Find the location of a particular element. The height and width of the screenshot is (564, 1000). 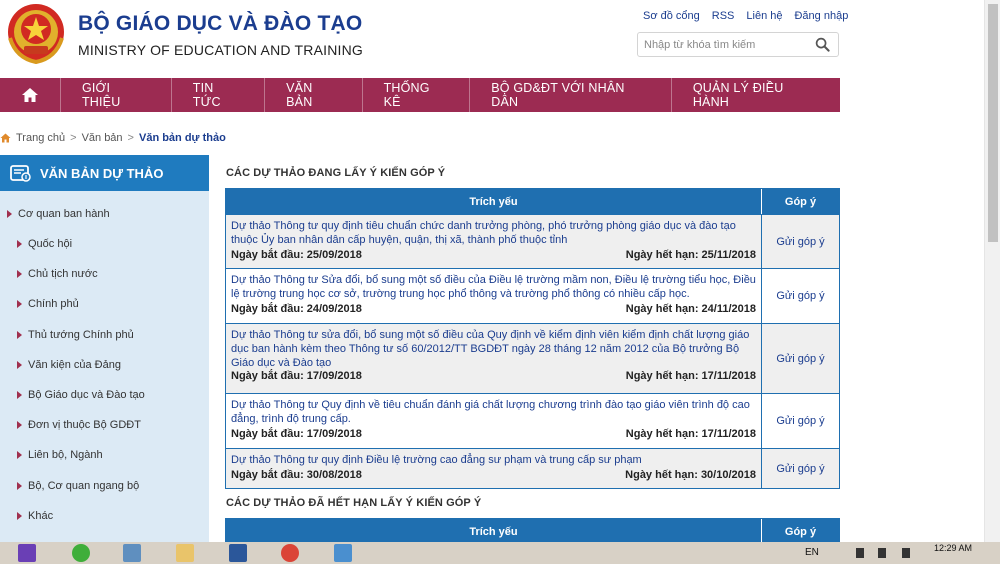

sidebar-item-ministry-units: Đơn vị thuộc Bộ GDĐT is located at coordinates (79, 425).